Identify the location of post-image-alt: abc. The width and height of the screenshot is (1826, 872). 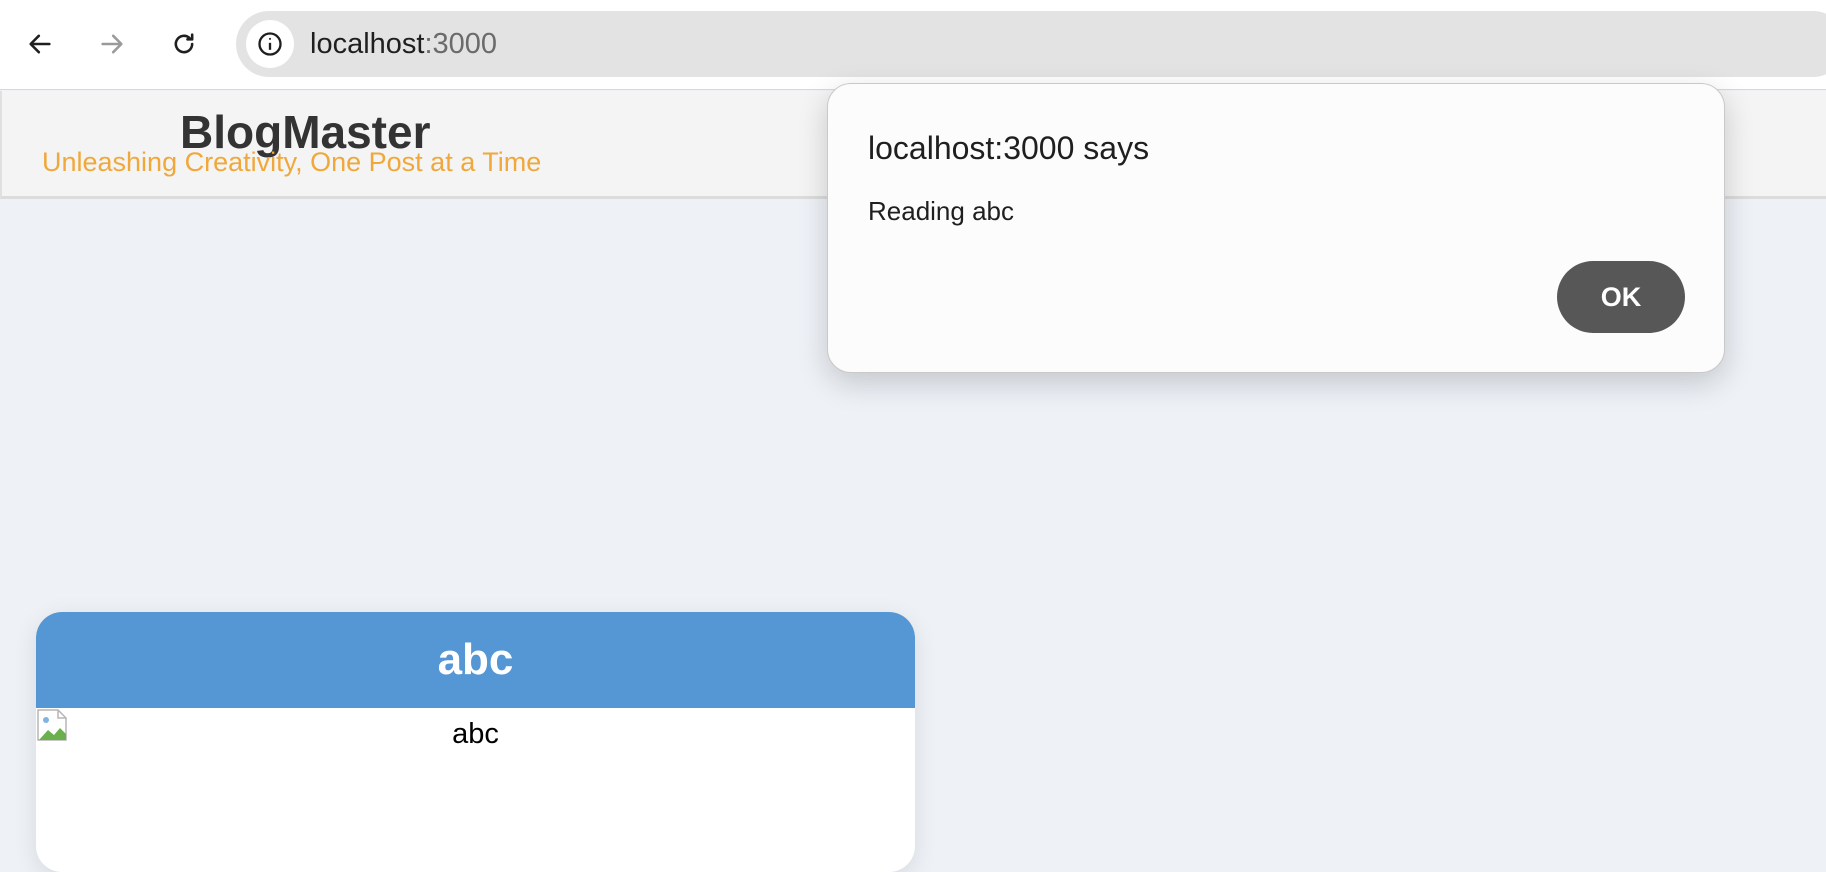
(475, 734).